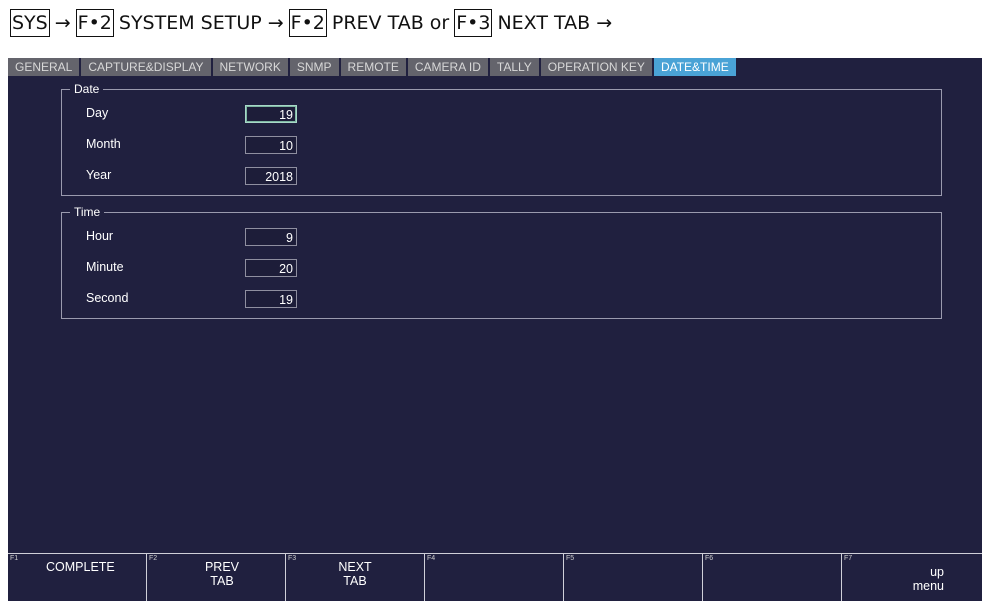  Describe the element at coordinates (514, 67) in the screenshot. I see `tab-tally: TALLY` at that location.